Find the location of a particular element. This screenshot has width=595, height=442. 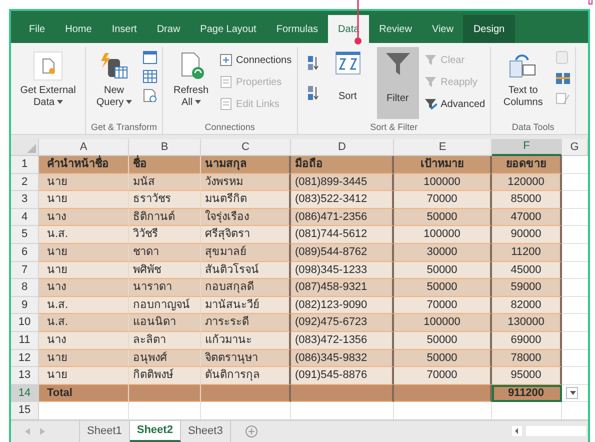

table-cell: พศิพัช is located at coordinates (165, 271).